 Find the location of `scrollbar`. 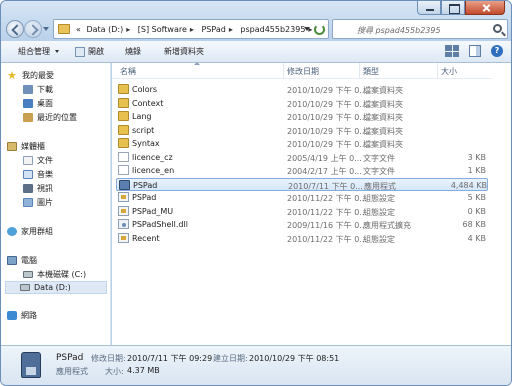

scrollbar is located at coordinates (506, 204).